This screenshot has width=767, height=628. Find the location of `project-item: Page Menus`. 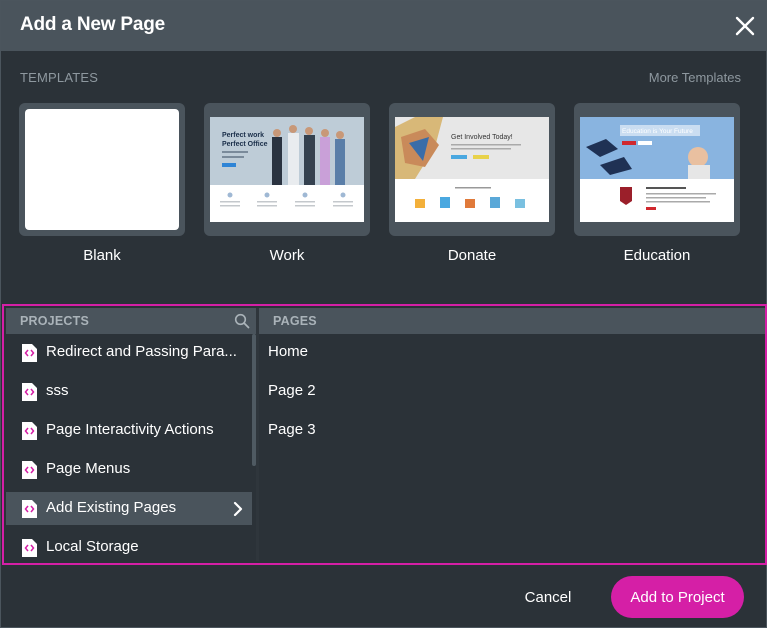

project-item: Page Menus is located at coordinates (129, 469).